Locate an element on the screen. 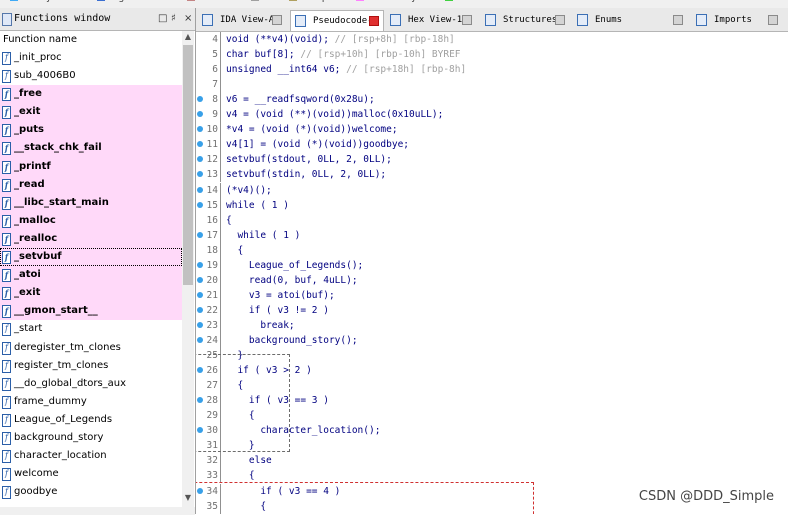 This screenshot has width=788, height=515. pin-icon: ♯ is located at coordinates (173, 18).